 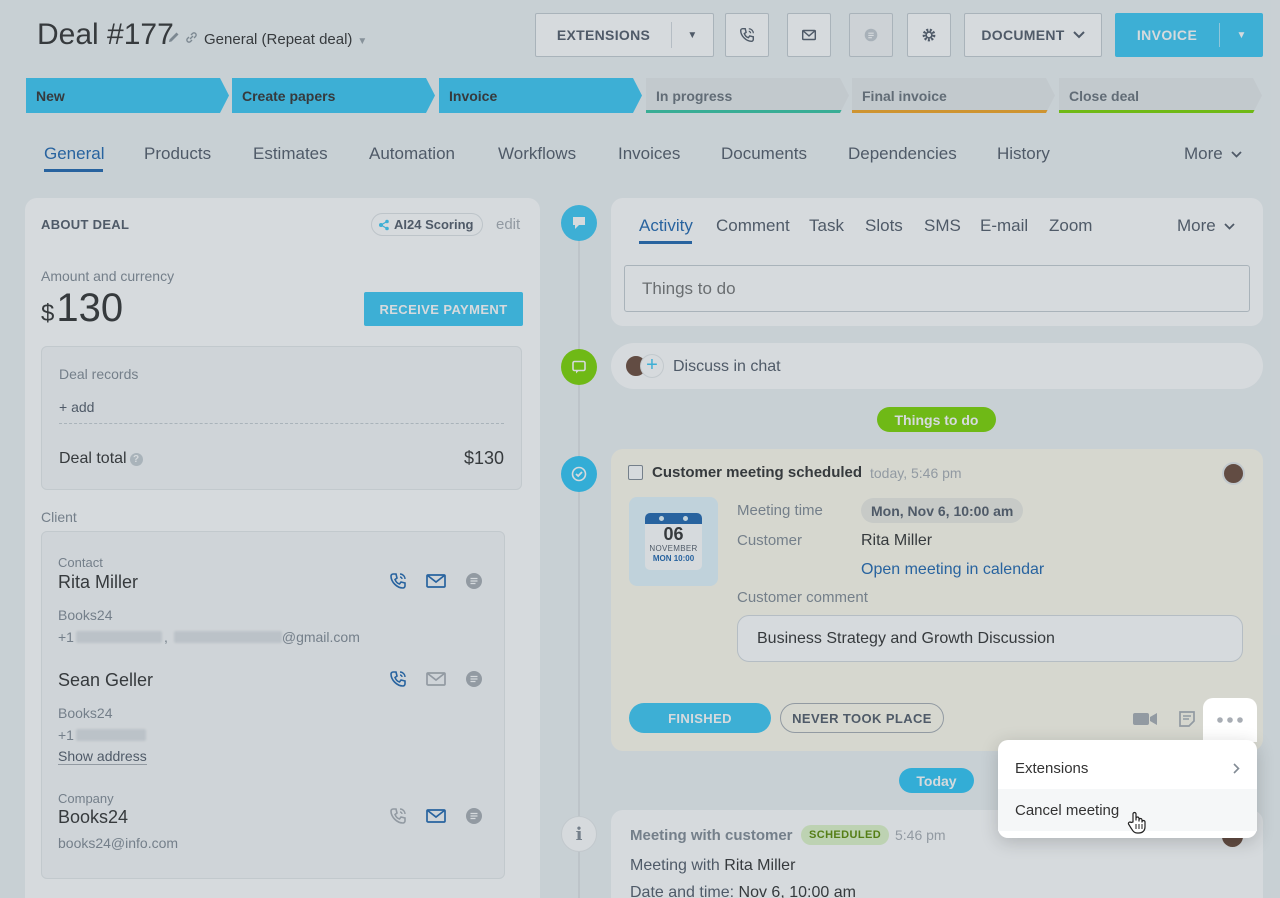 What do you see at coordinates (76, 407) in the screenshot?
I see `add-record-link: + add` at bounding box center [76, 407].